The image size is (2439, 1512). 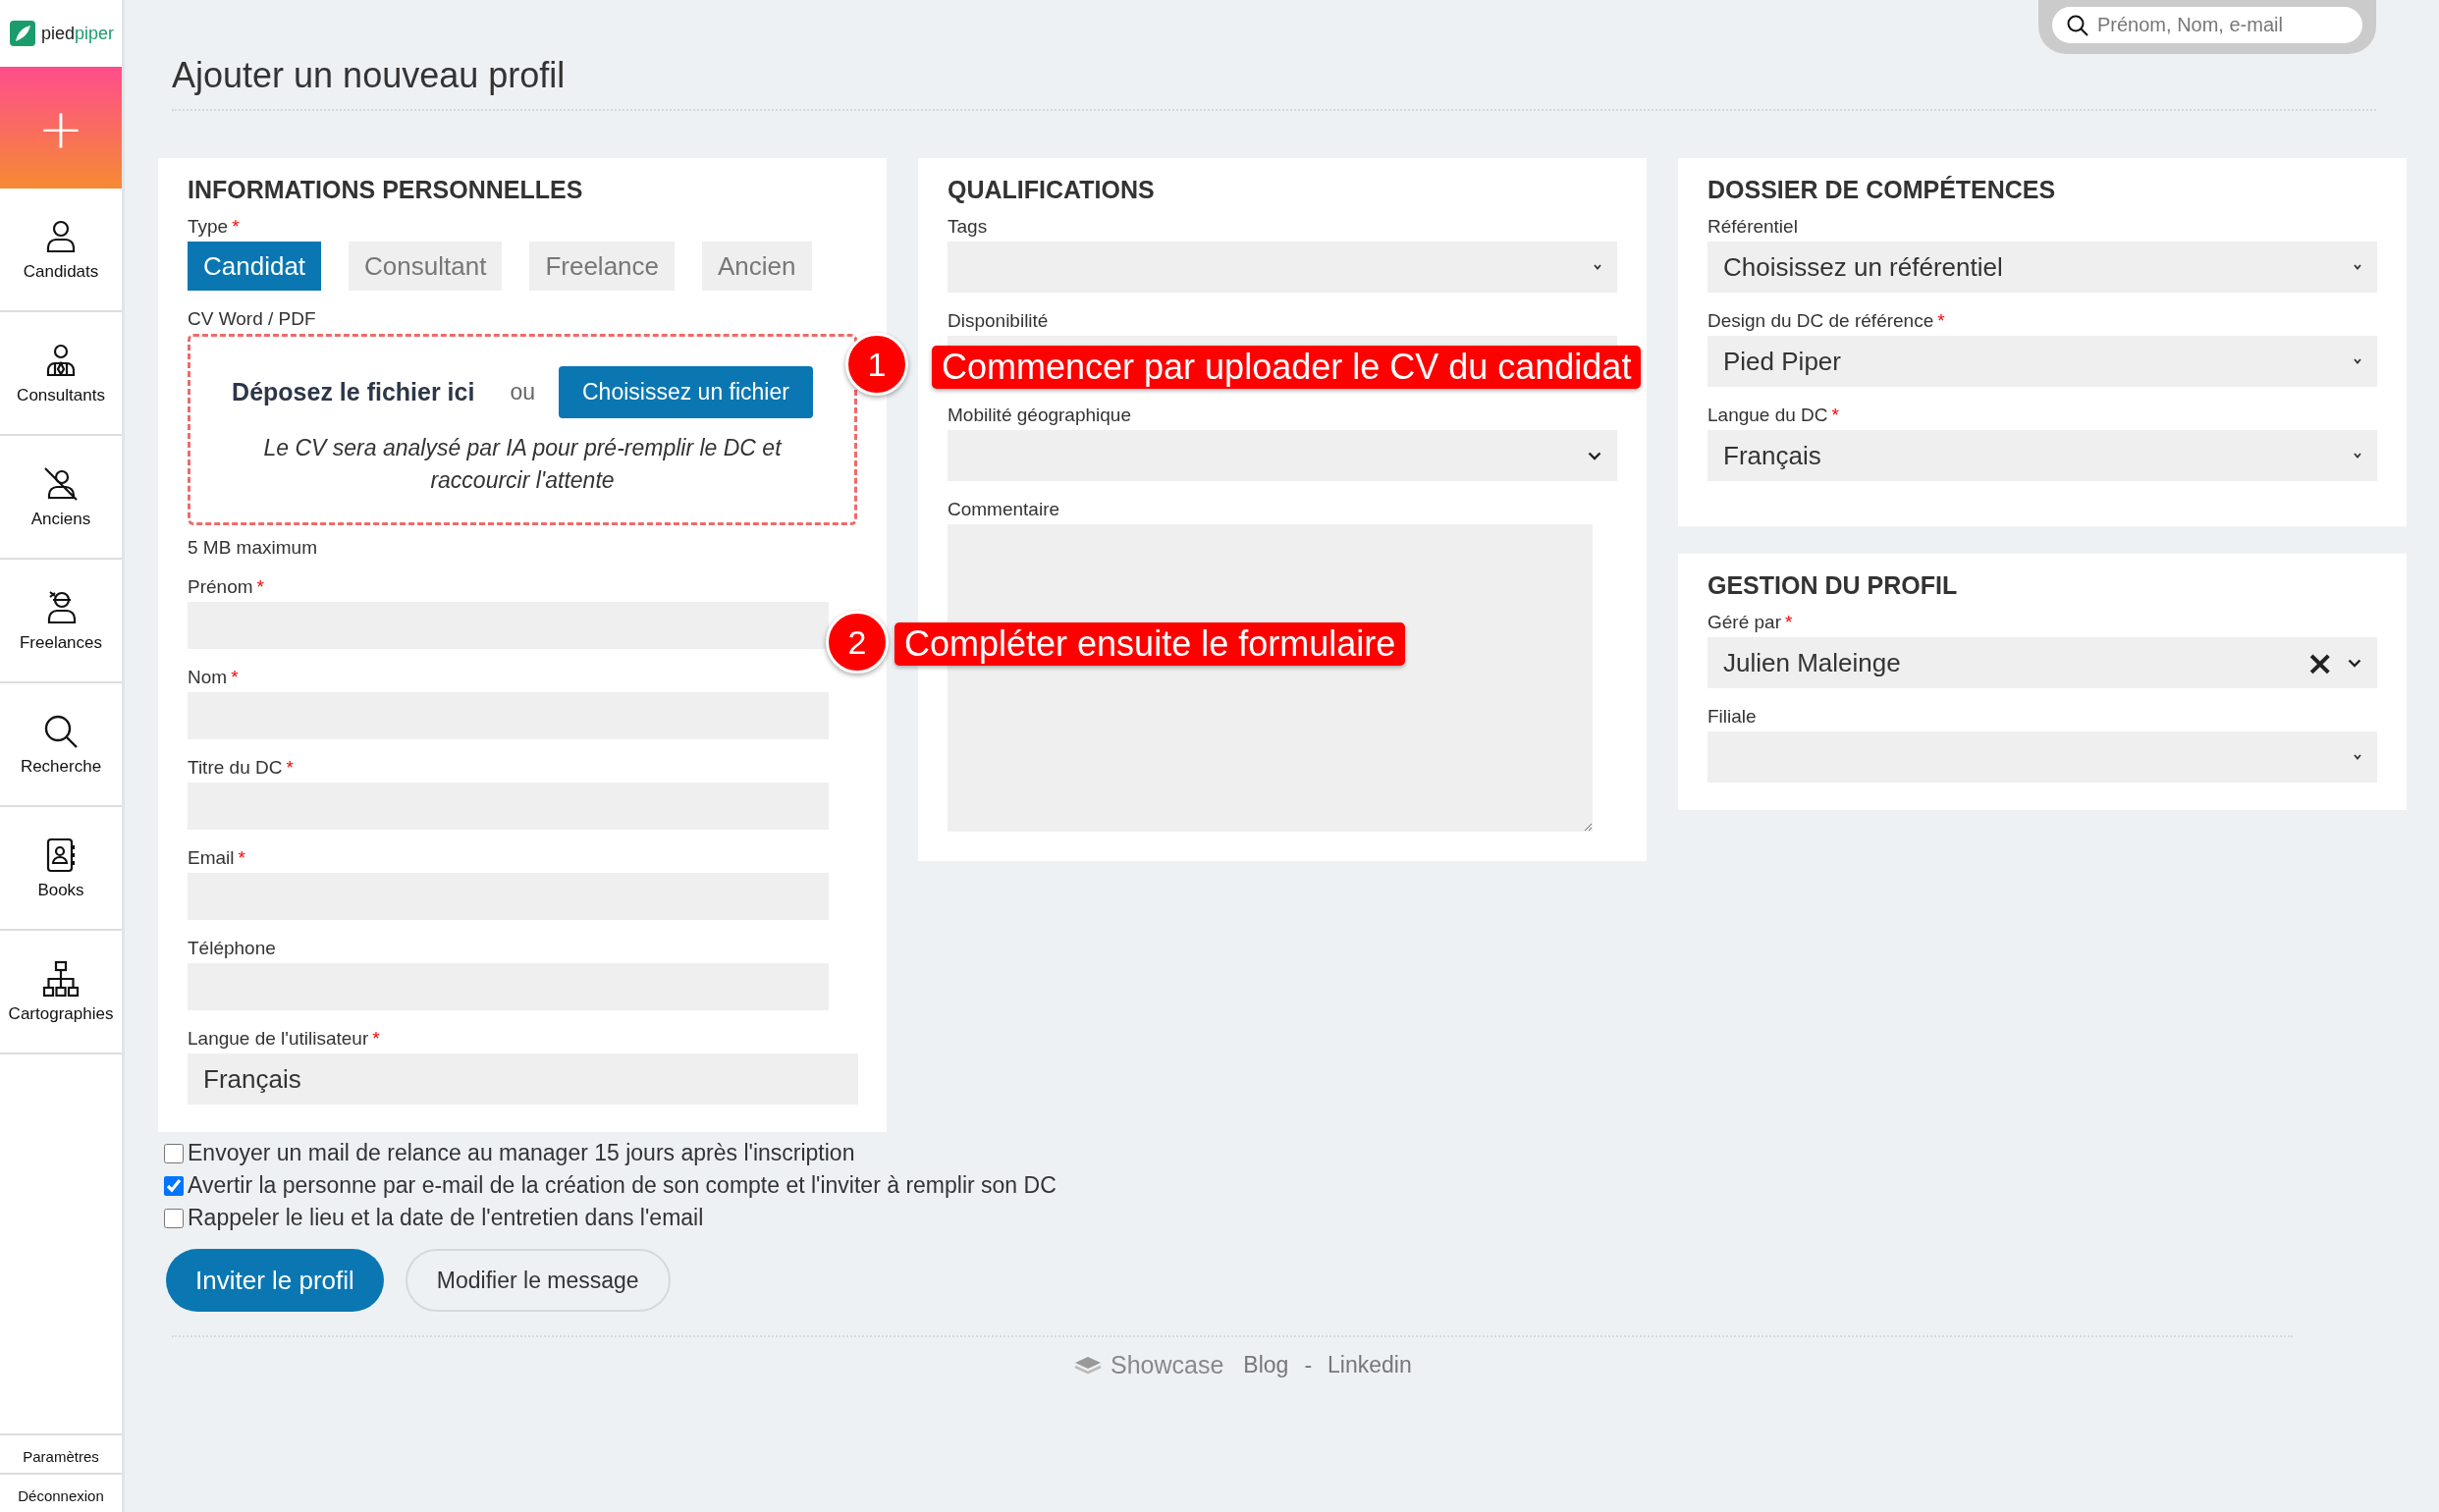 What do you see at coordinates (369, 75) in the screenshot?
I see `page-title: Ajouter un nouveau profil` at bounding box center [369, 75].